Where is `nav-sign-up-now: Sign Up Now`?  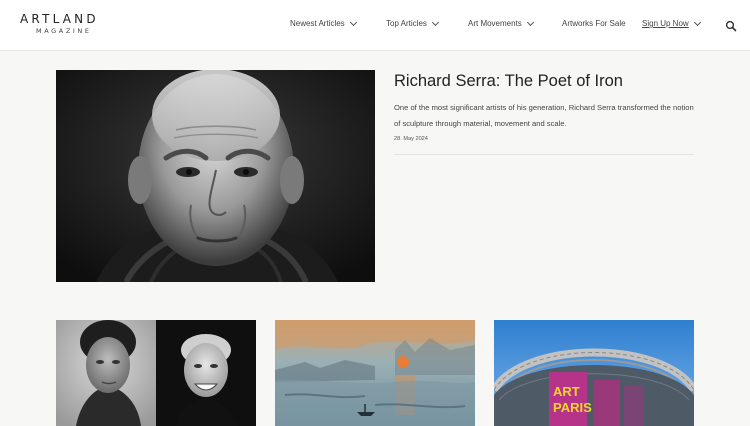 nav-sign-up-now: Sign Up Now is located at coordinates (671, 23).